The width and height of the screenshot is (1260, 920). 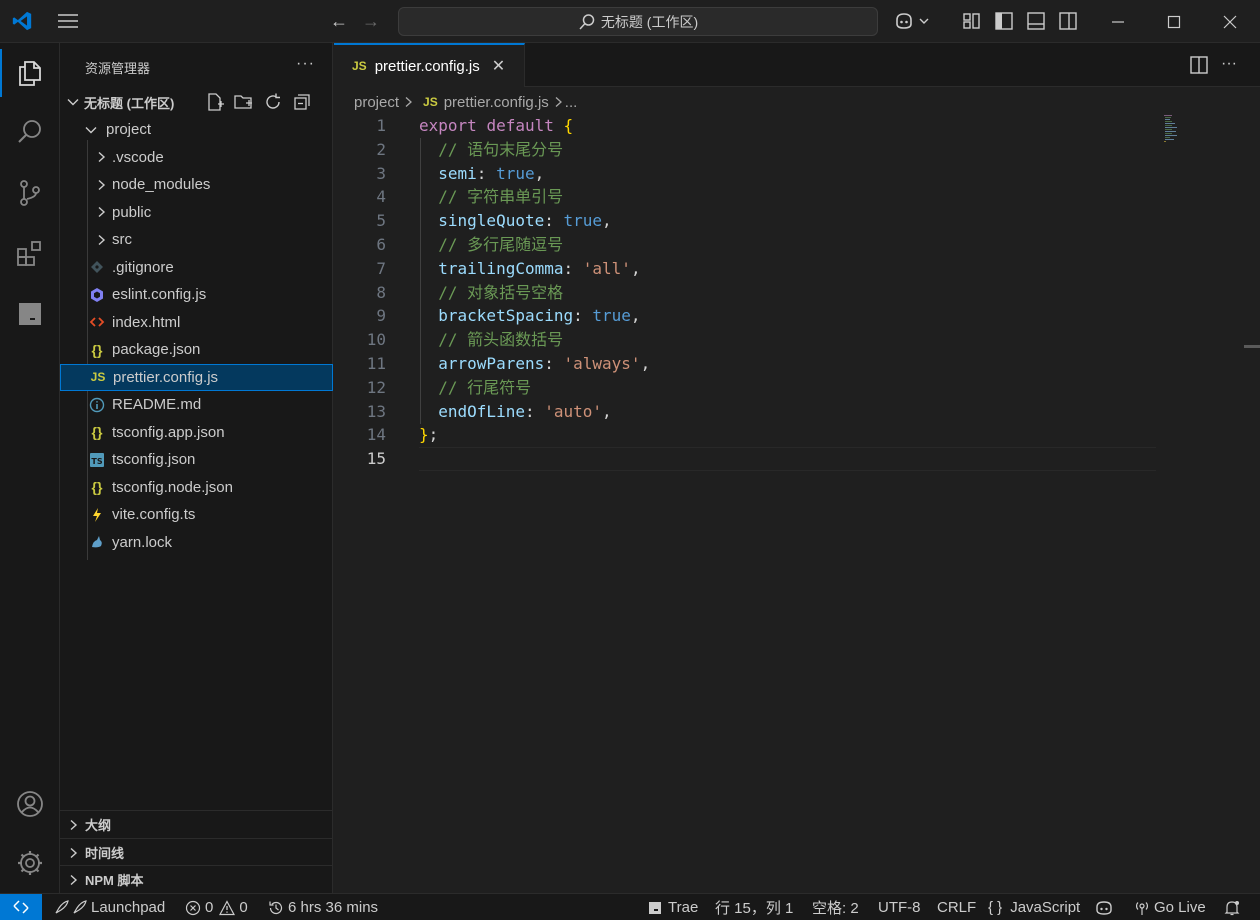 What do you see at coordinates (196, 322) in the screenshot?
I see `tree-file: index.html` at bounding box center [196, 322].